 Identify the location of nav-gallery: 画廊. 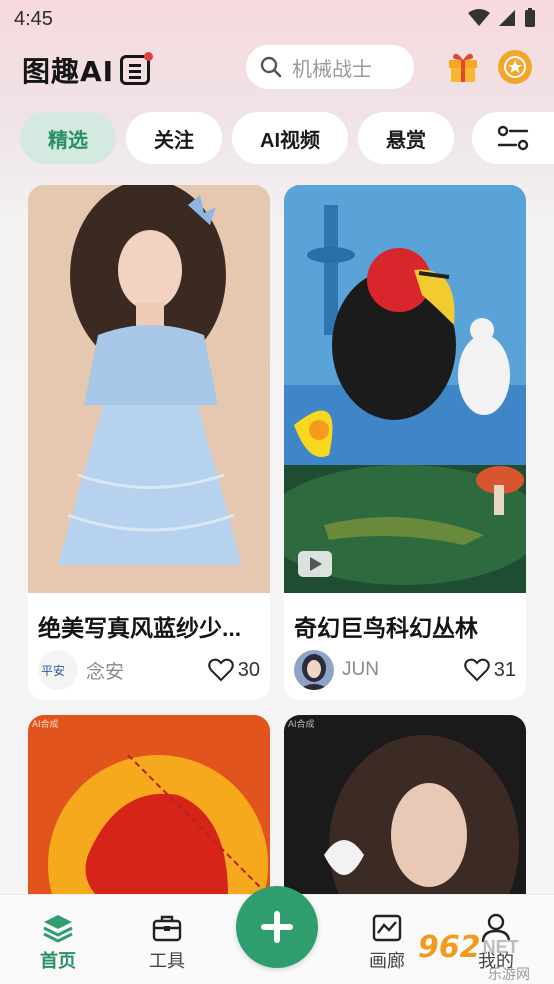
(387, 943).